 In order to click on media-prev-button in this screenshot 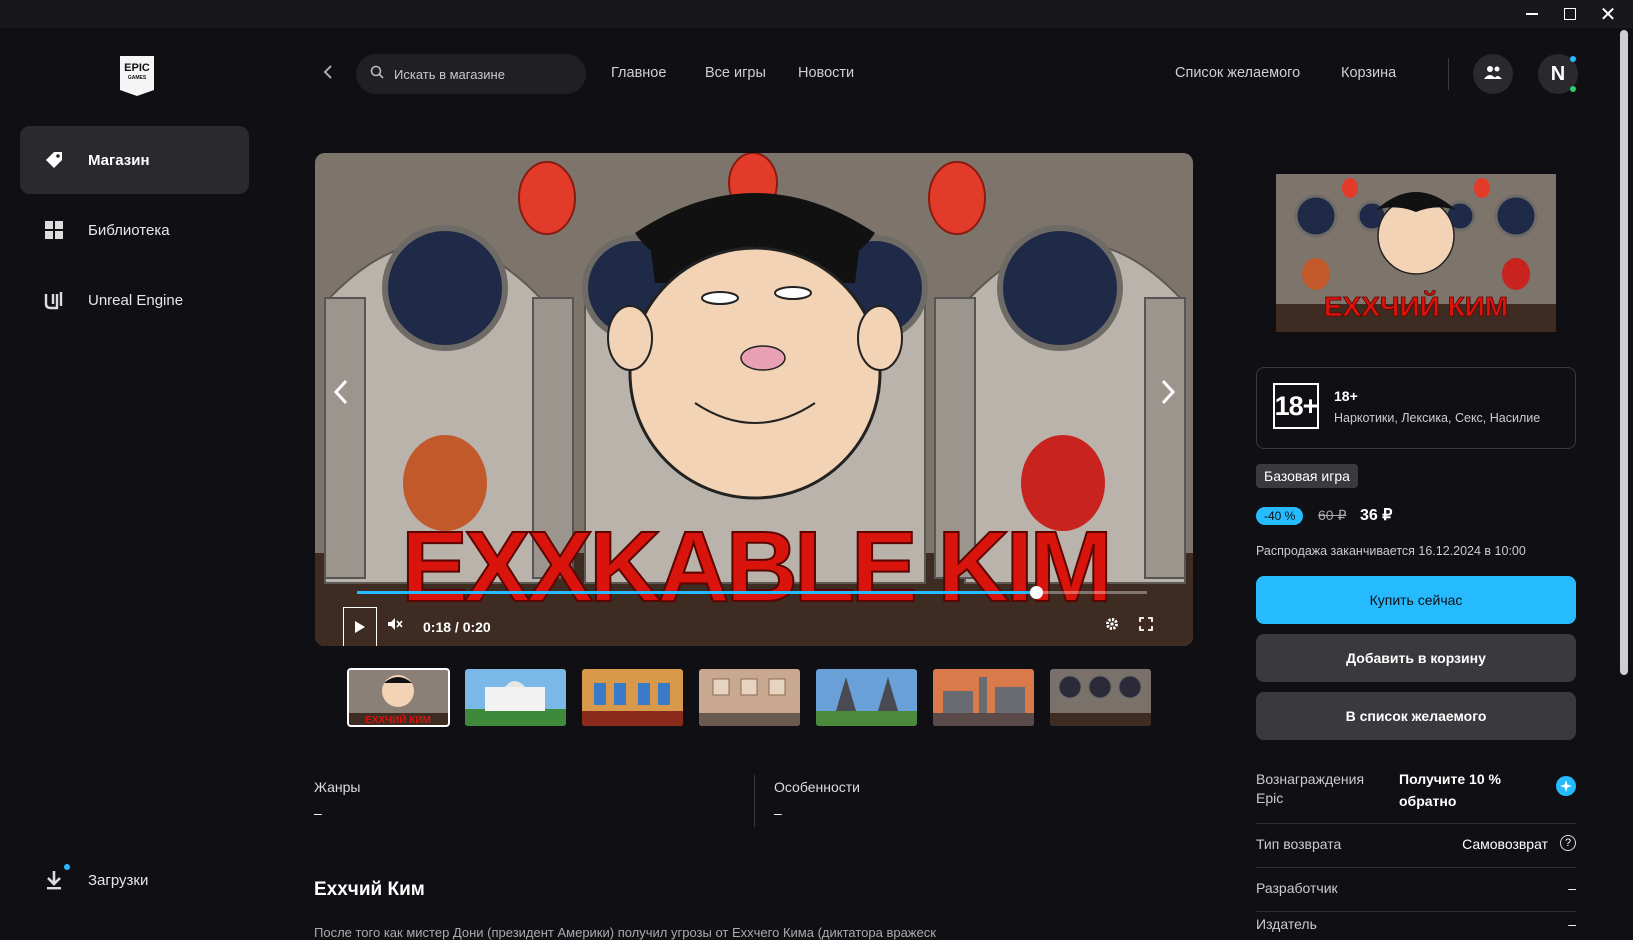, I will do `click(341, 392)`.